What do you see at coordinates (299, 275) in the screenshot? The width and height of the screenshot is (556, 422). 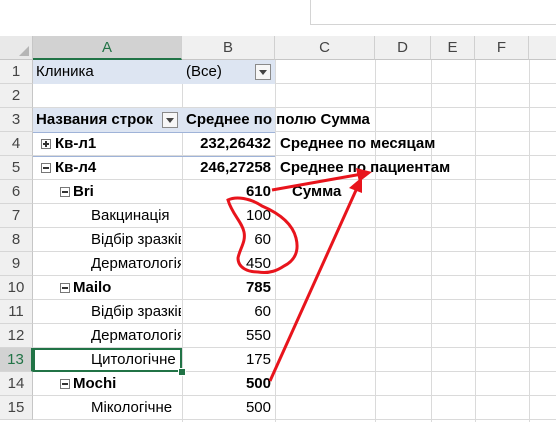 I see `annotation-layer` at bounding box center [299, 275].